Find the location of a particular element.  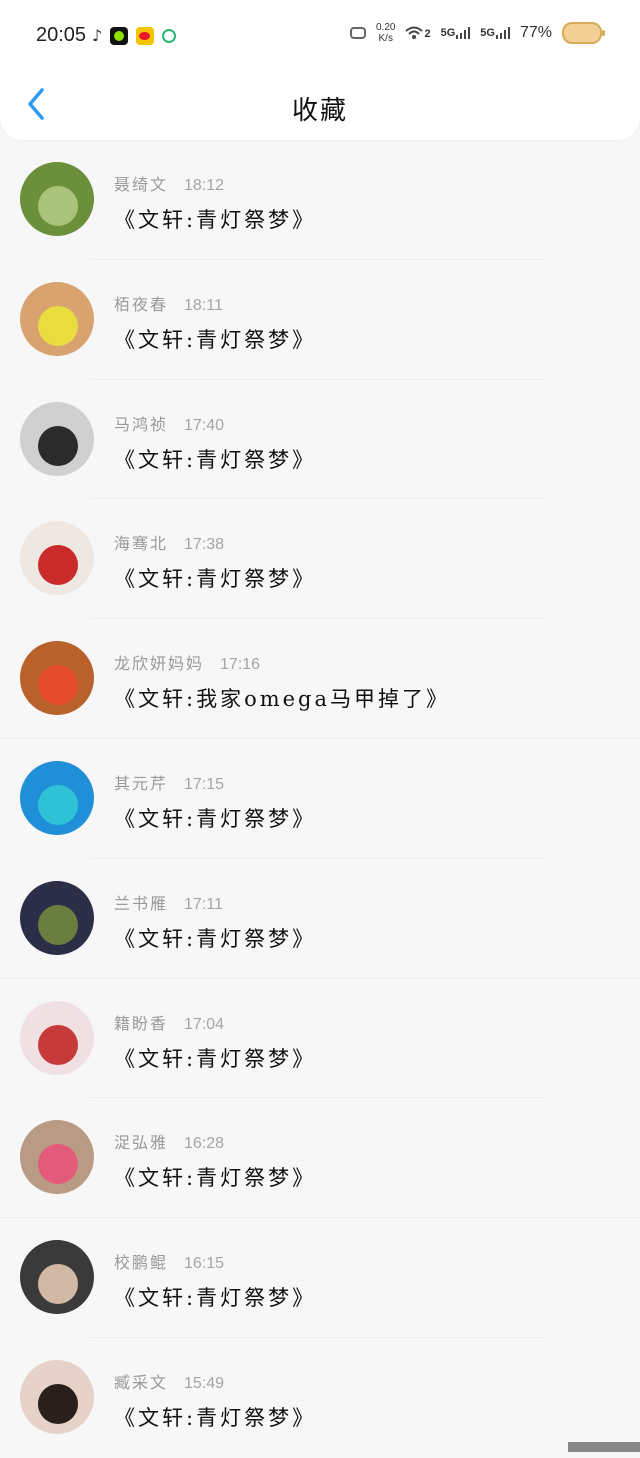

list-item: 浞弘雅 16:28 《文轩:青灯祭梦》 is located at coordinates (320, 1158).